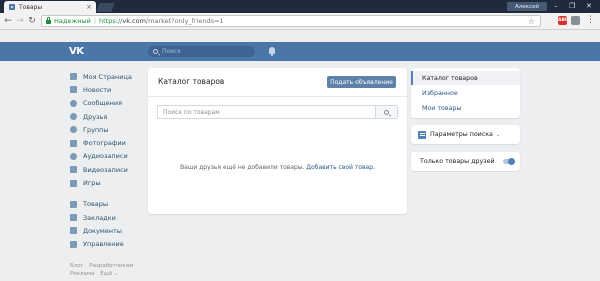 The height and width of the screenshot is (281, 600). I want to click on footer-link-blog: Блог, so click(77, 266).